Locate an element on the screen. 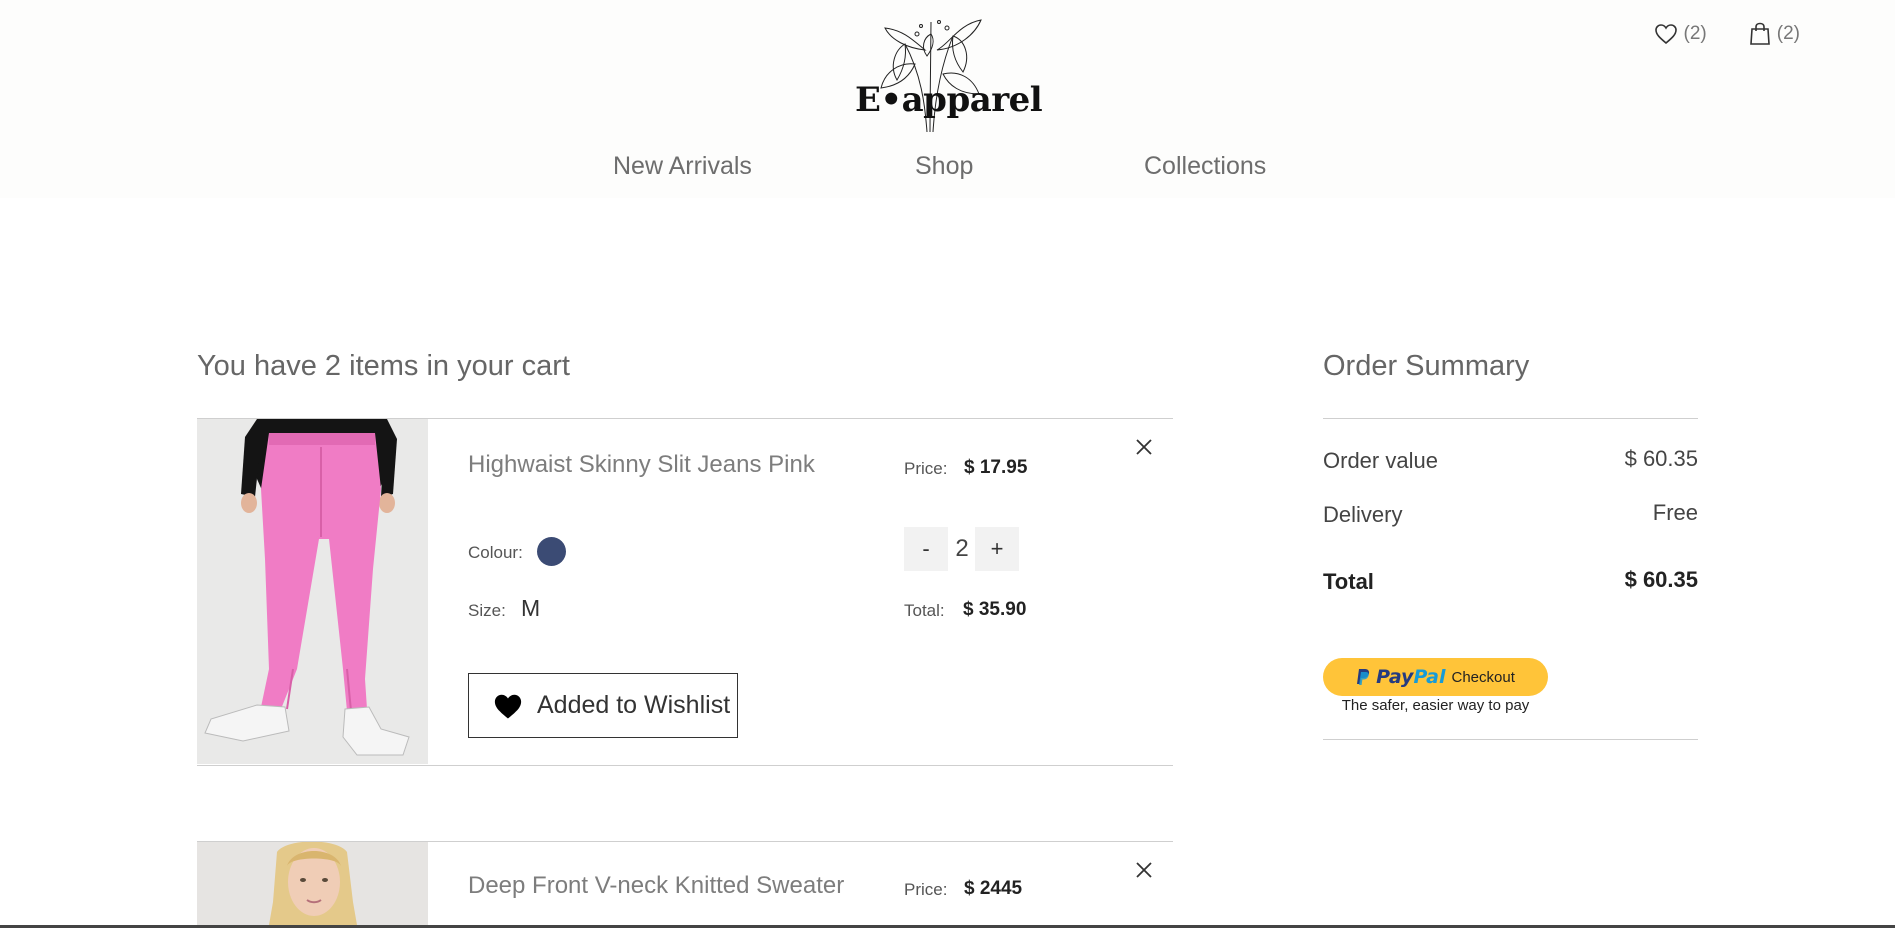  product-photo-jeans is located at coordinates (312, 591).